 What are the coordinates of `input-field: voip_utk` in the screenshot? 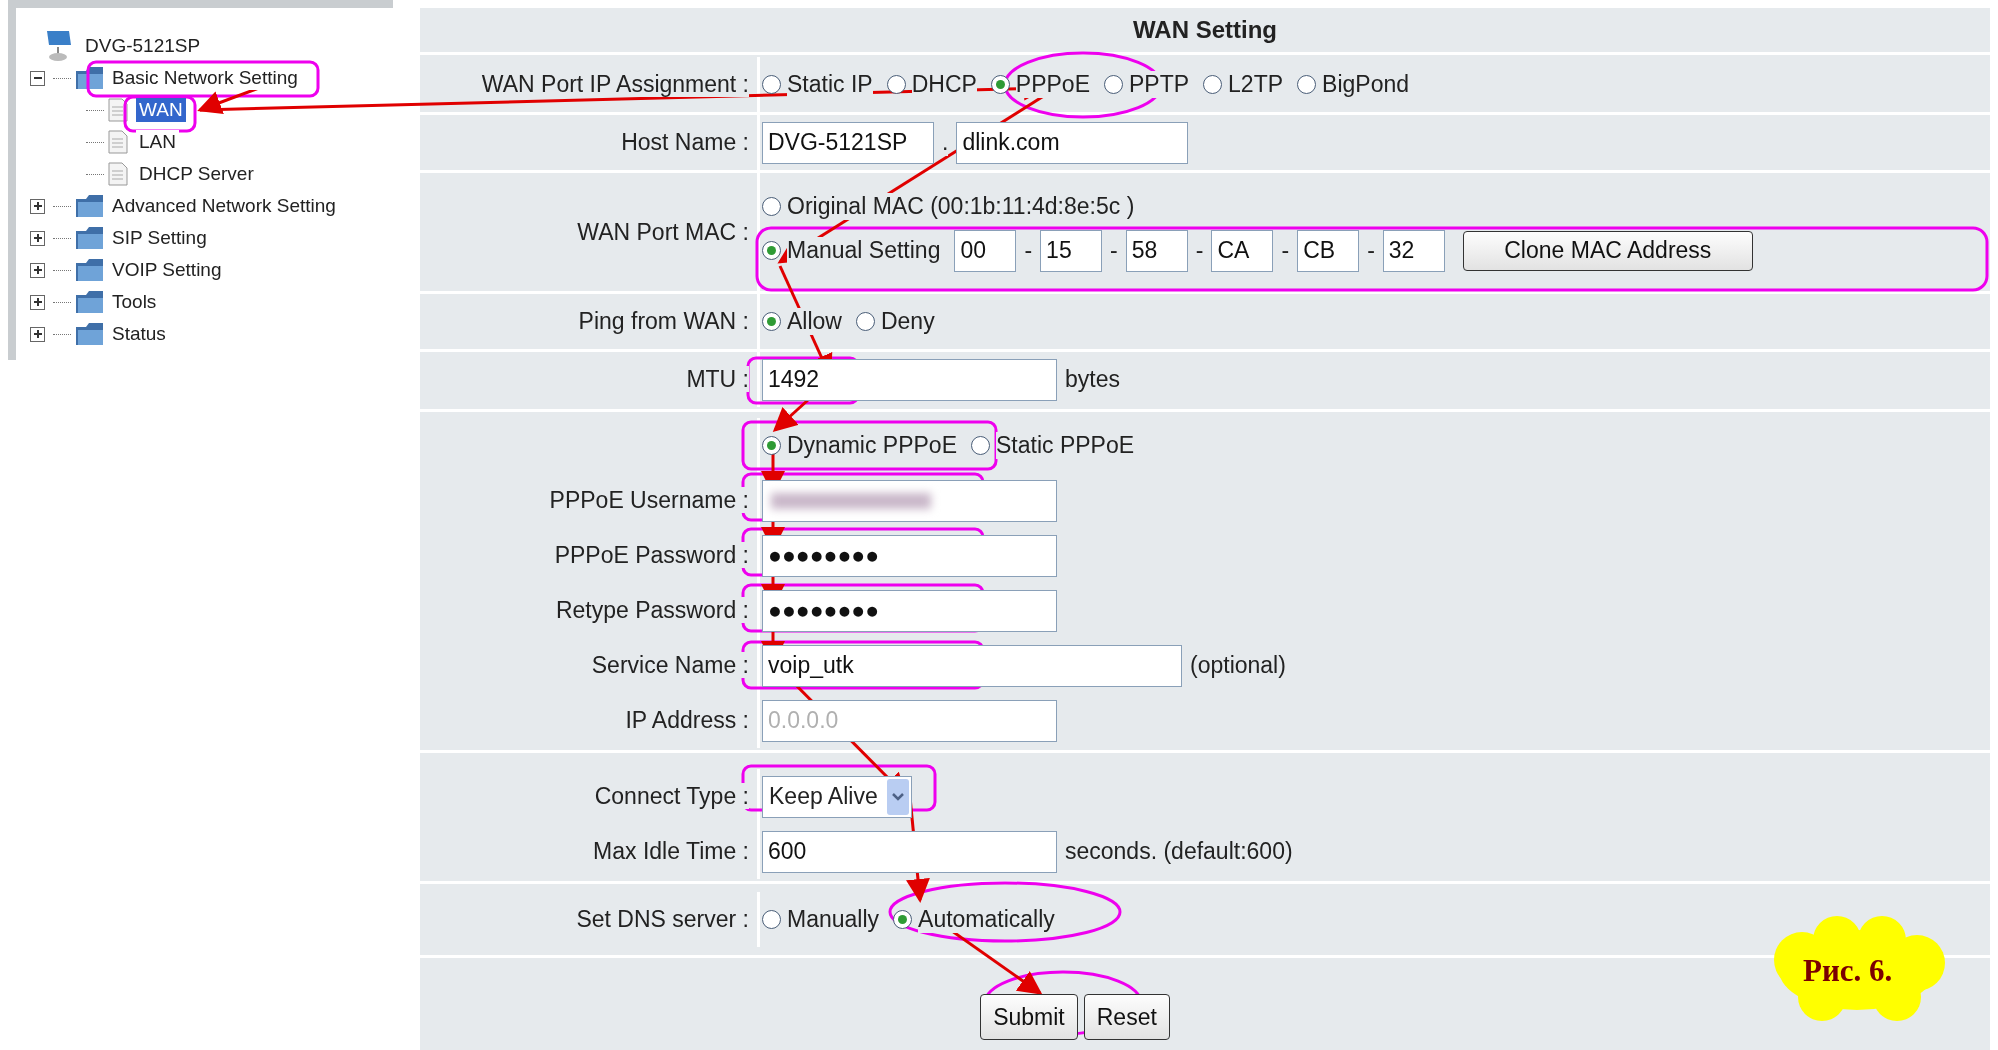 It's located at (972, 665).